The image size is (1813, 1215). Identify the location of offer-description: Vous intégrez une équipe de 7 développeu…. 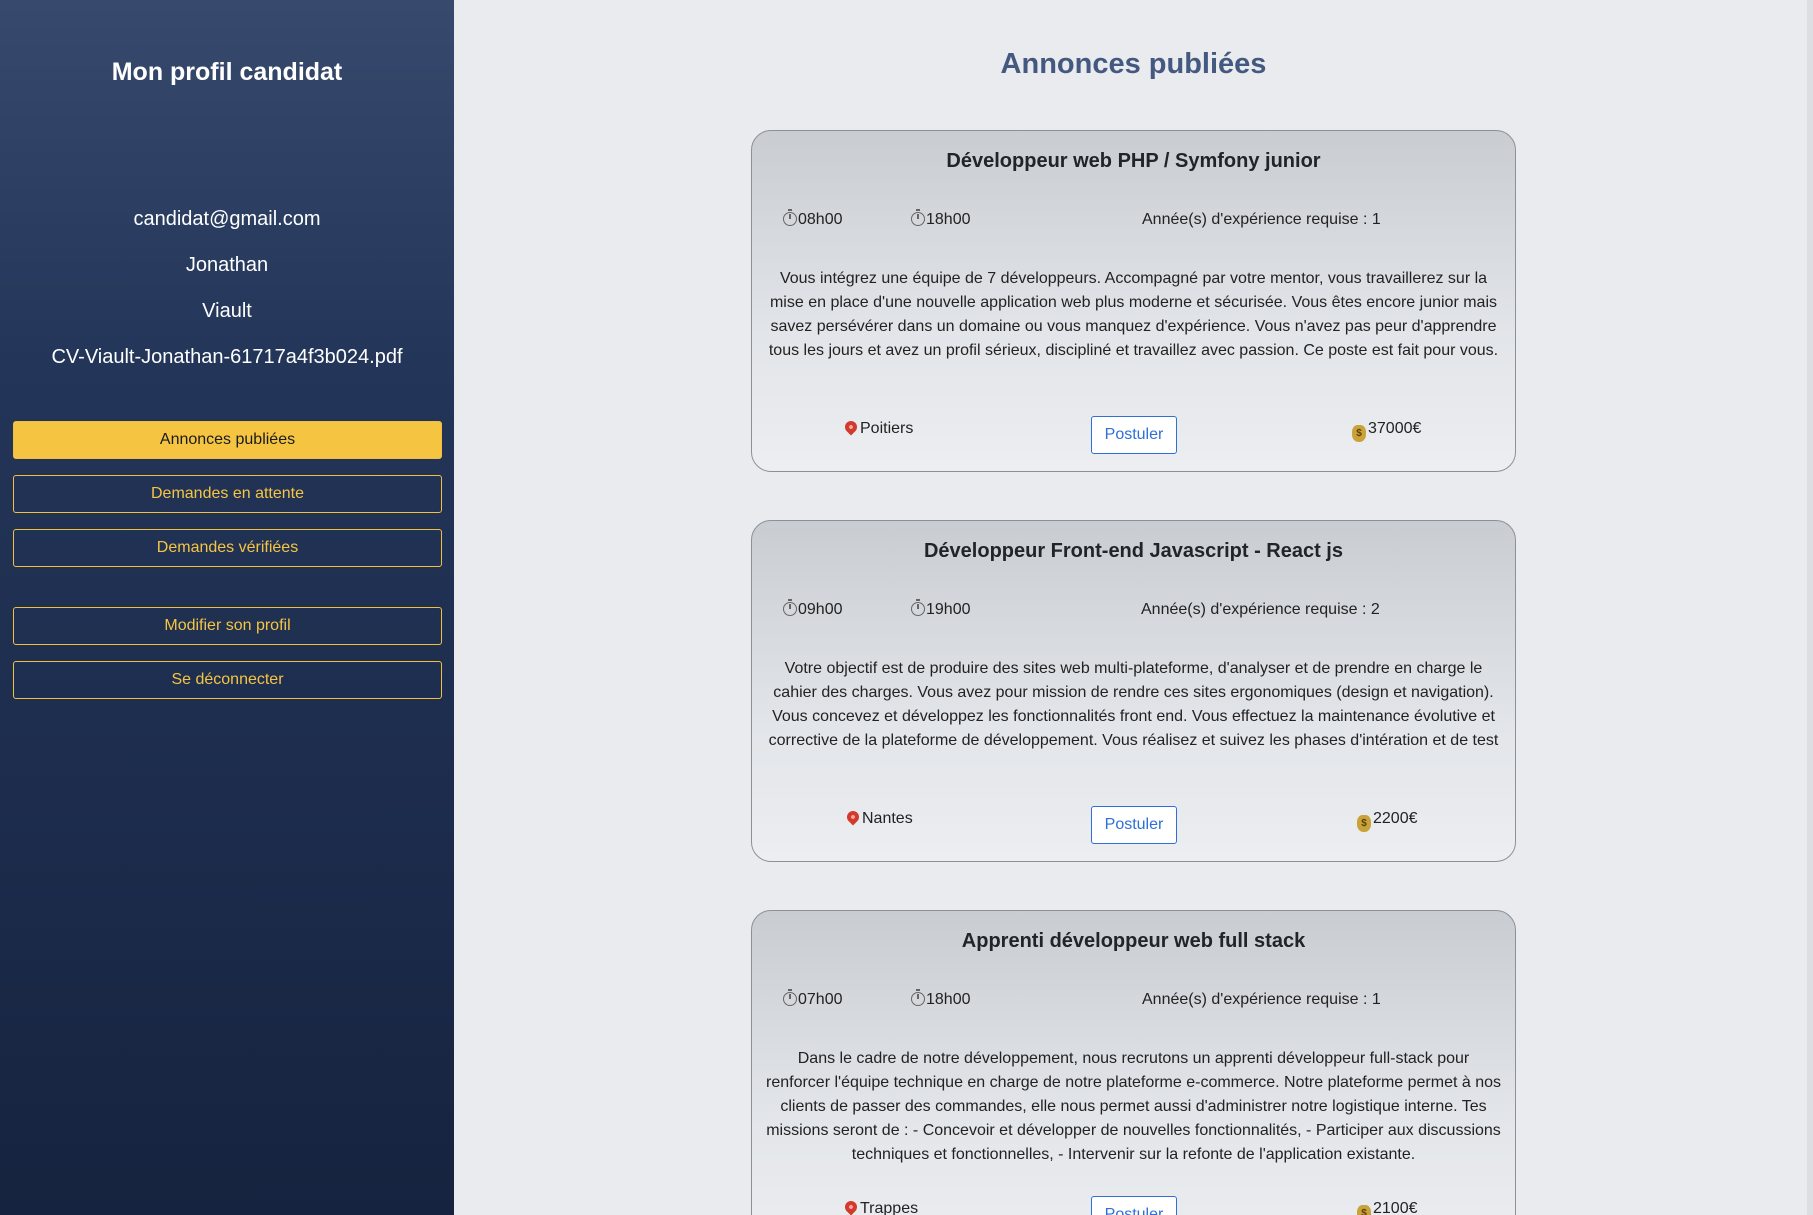
(1133, 314).